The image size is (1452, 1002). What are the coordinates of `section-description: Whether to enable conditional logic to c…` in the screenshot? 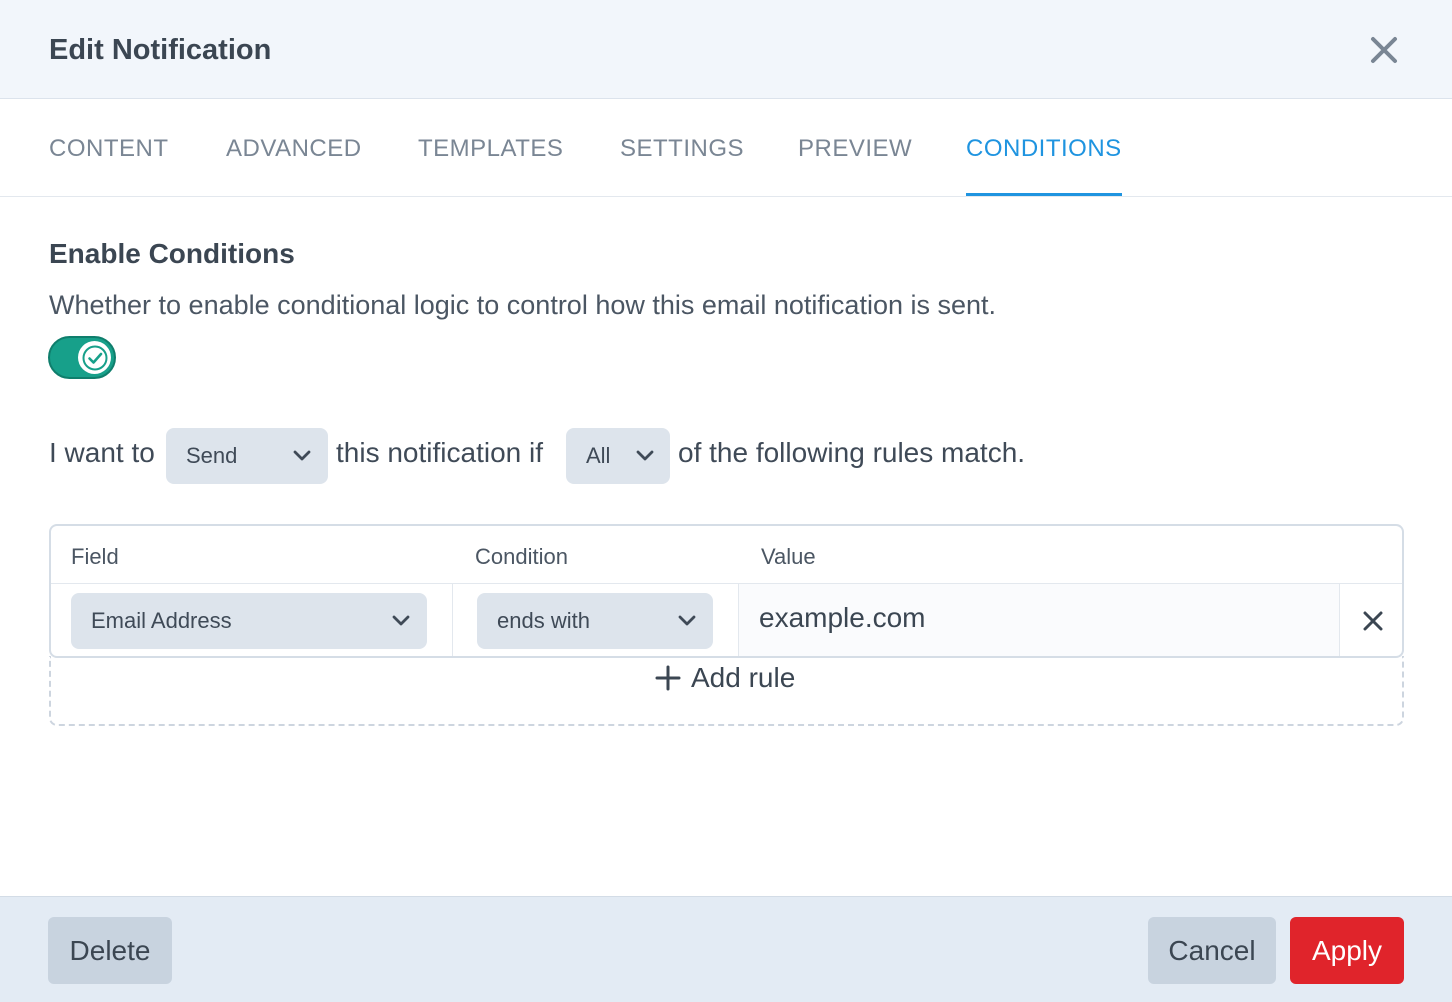 It's located at (523, 305).